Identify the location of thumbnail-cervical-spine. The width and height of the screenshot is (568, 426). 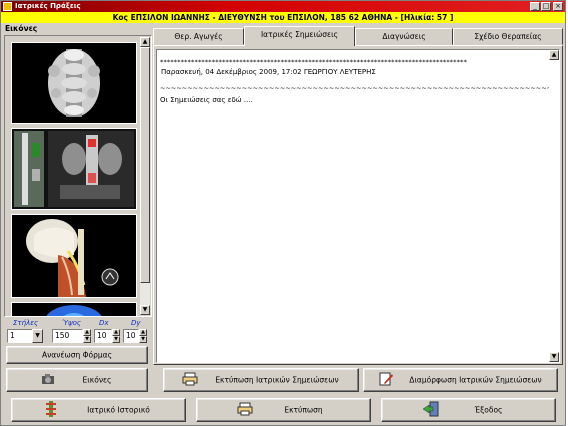
(74, 83).